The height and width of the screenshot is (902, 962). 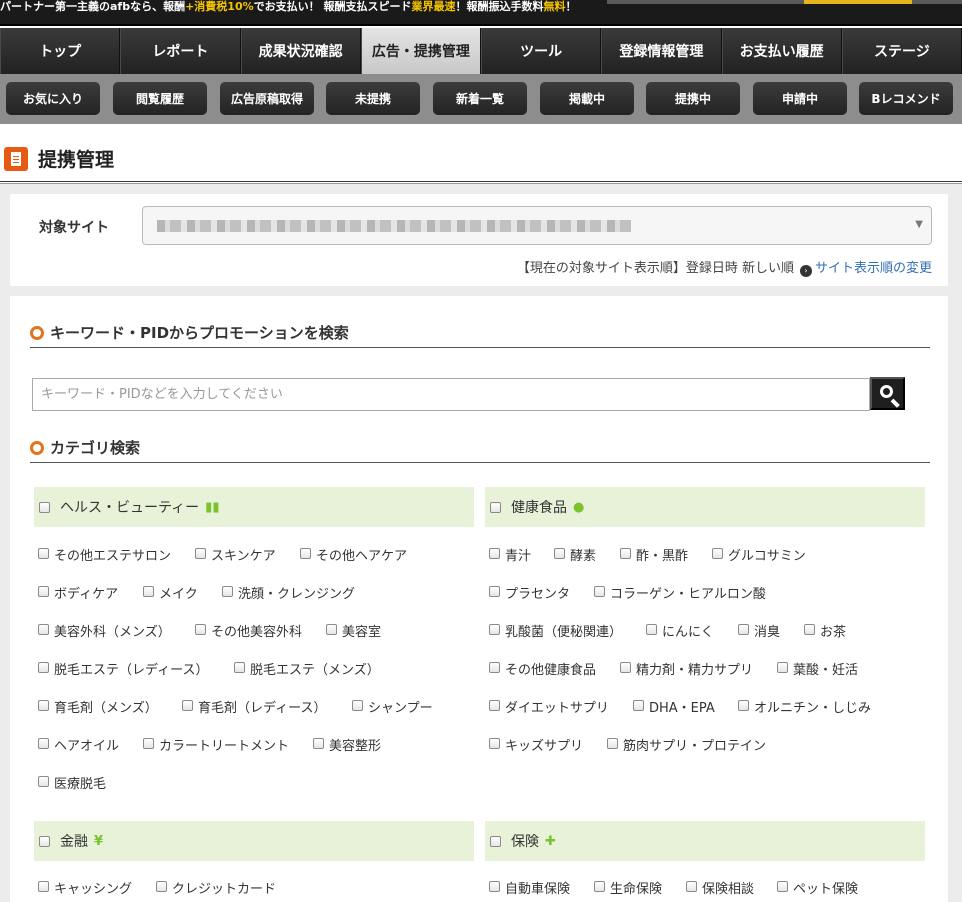 I want to click on category-option: 精力剤・精力サプリ, so click(x=686, y=668).